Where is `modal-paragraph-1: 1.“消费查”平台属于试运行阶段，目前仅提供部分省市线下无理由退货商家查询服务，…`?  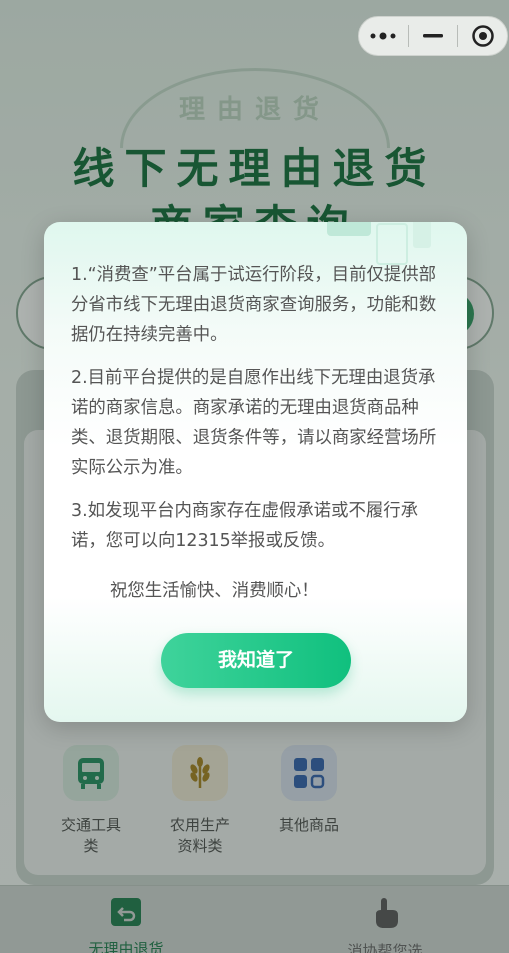 modal-paragraph-1: 1.“消费查”平台属于试运行阶段，目前仅提供部分省市线下无理由退货商家查询服务，… is located at coordinates (254, 305).